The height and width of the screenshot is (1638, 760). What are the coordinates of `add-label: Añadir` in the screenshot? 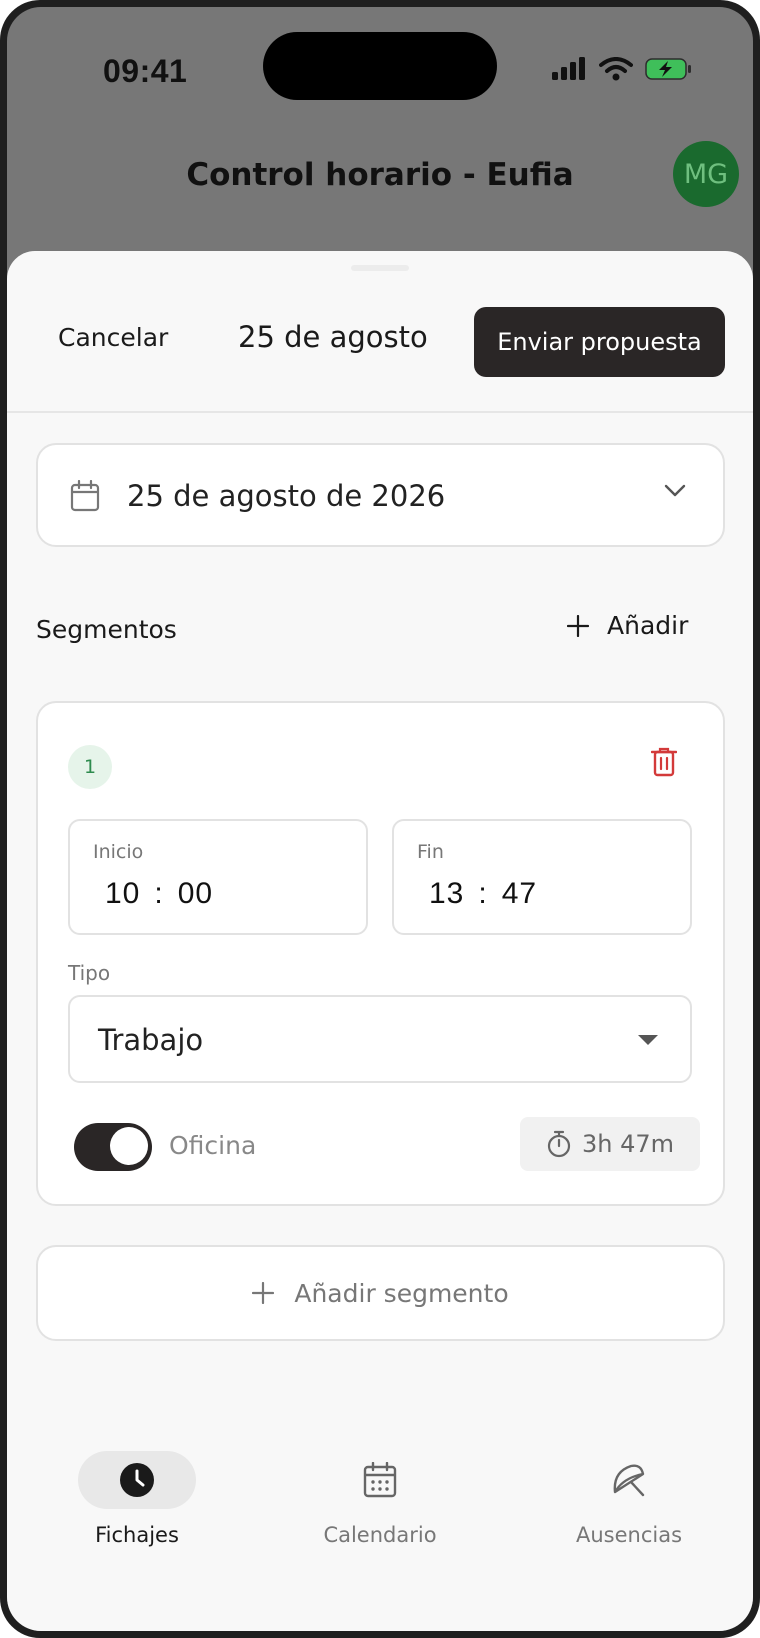 It's located at (648, 625).